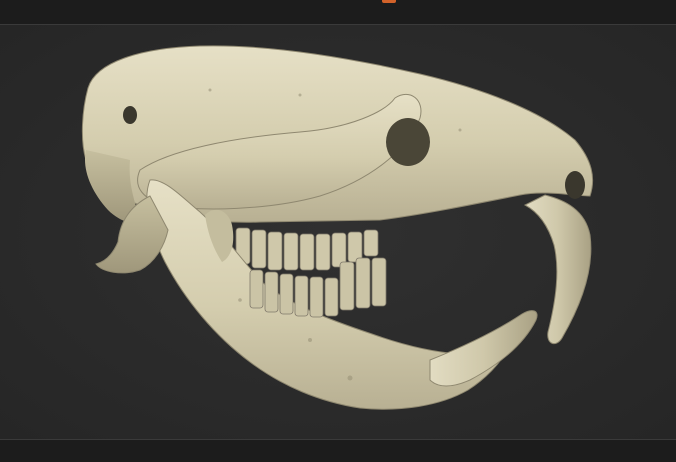 Image resolution: width=676 pixels, height=462 pixels. I want to click on viewer-top-bar, so click(338, 12).